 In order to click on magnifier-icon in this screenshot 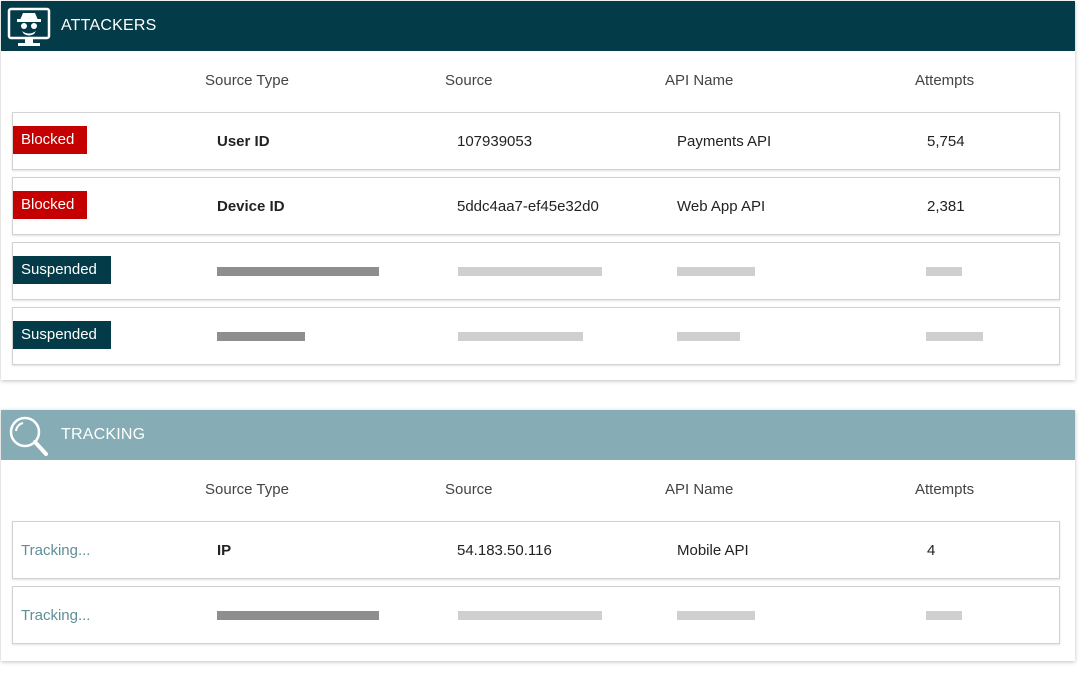, I will do `click(28, 436)`.